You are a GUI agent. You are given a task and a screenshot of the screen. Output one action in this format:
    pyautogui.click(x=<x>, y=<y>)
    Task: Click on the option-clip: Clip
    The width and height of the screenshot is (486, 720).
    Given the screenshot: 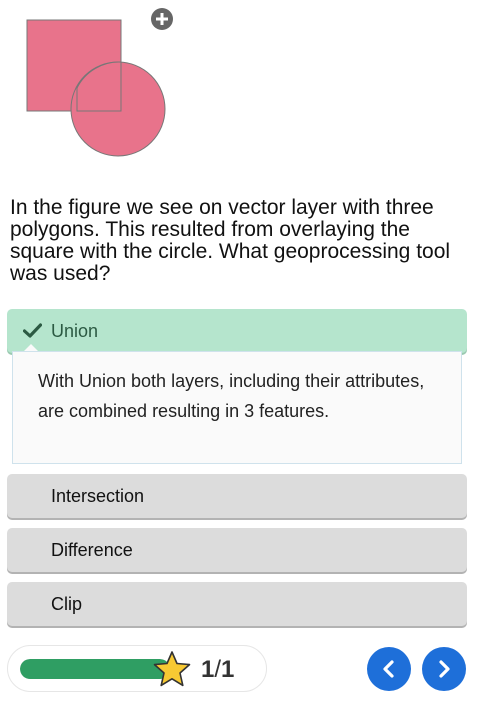 What is the action you would take?
    pyautogui.click(x=237, y=604)
    